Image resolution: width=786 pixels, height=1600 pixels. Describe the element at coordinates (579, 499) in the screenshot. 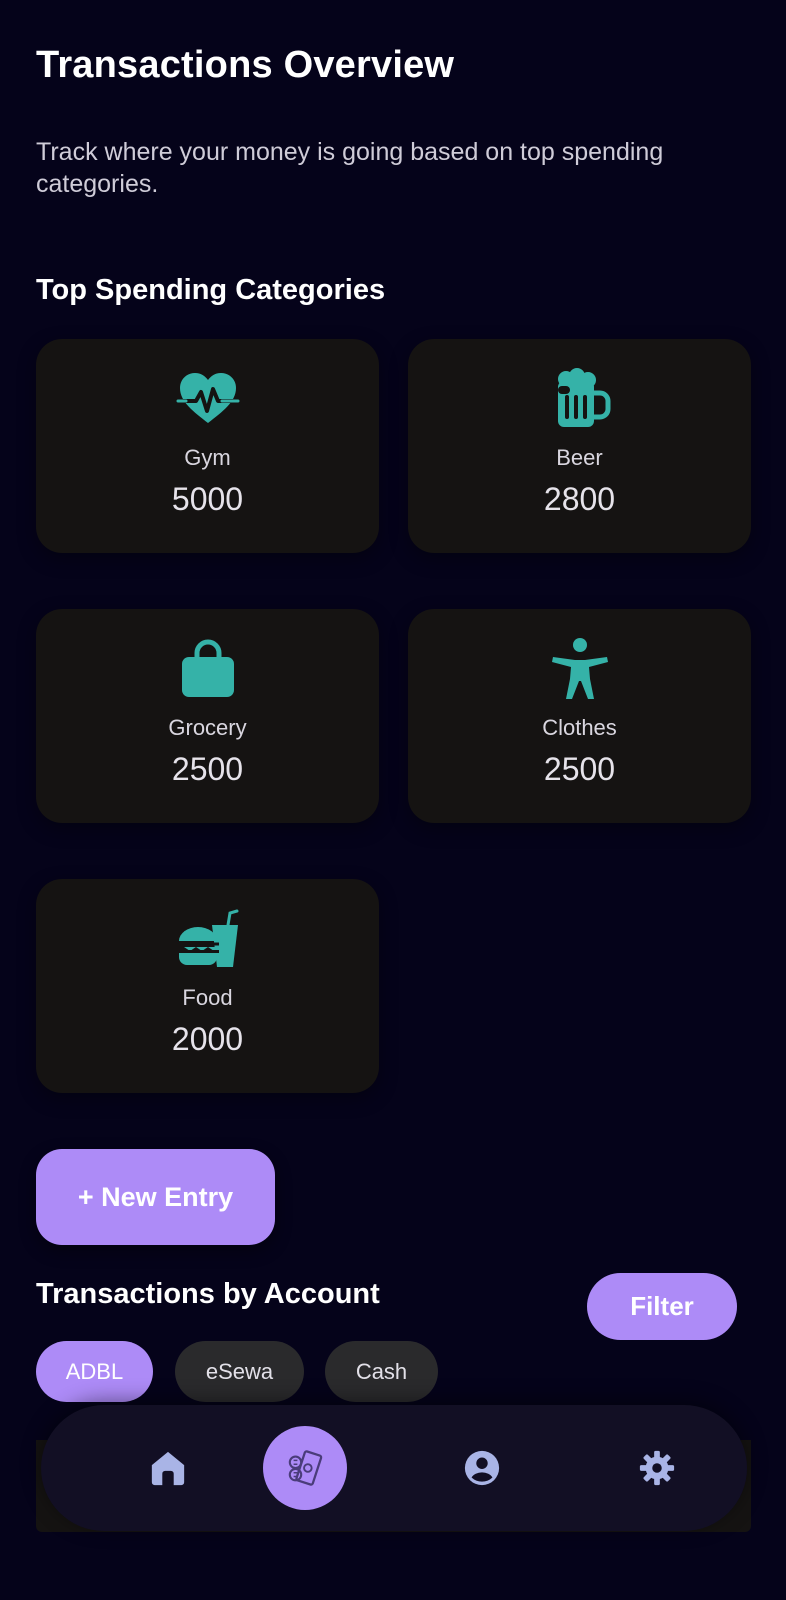

I see `category-amount: 2800` at that location.